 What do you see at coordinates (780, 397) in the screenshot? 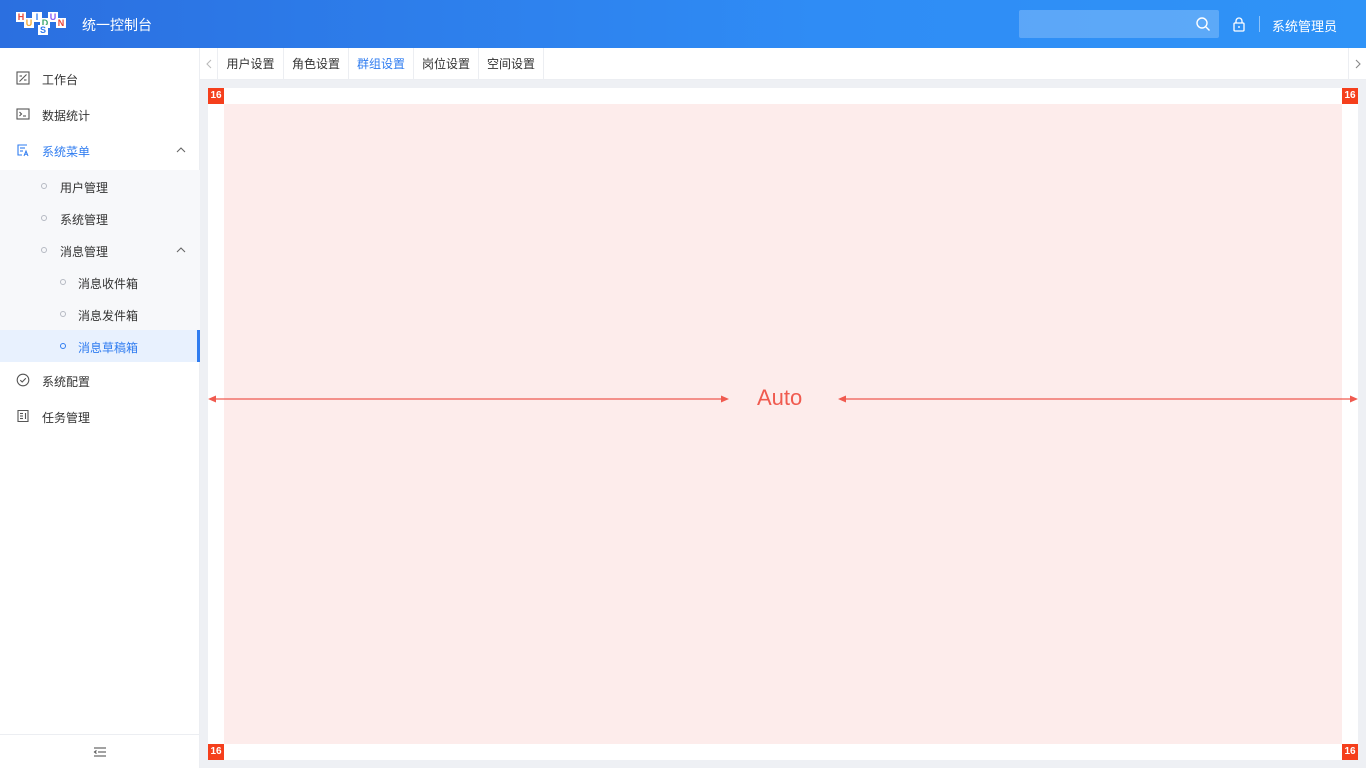
I see `width-auto-label: Auto` at bounding box center [780, 397].